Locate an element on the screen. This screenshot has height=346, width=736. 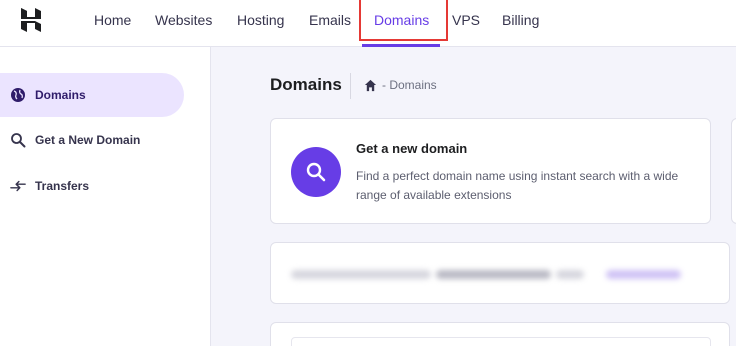
nav-emails: Emails is located at coordinates (330, 20).